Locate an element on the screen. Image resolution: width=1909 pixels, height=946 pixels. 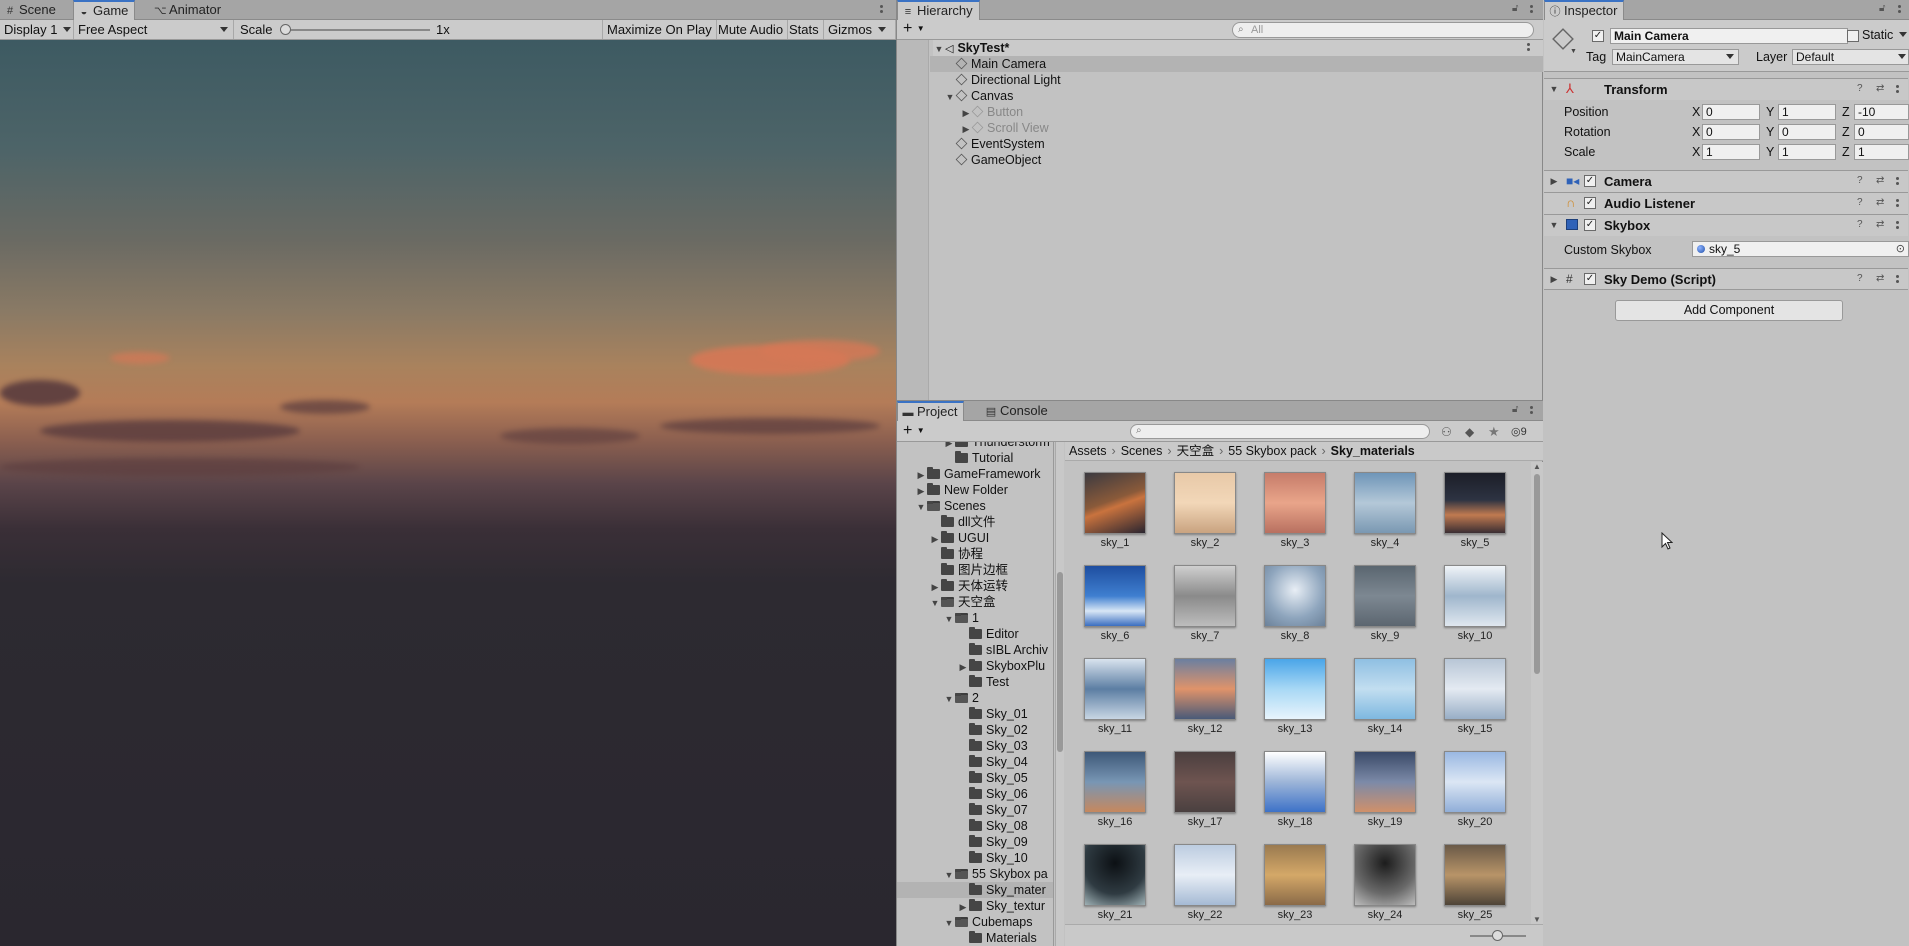
hierarchy-item-gameobject: GameObject is located at coordinates (985, 160).